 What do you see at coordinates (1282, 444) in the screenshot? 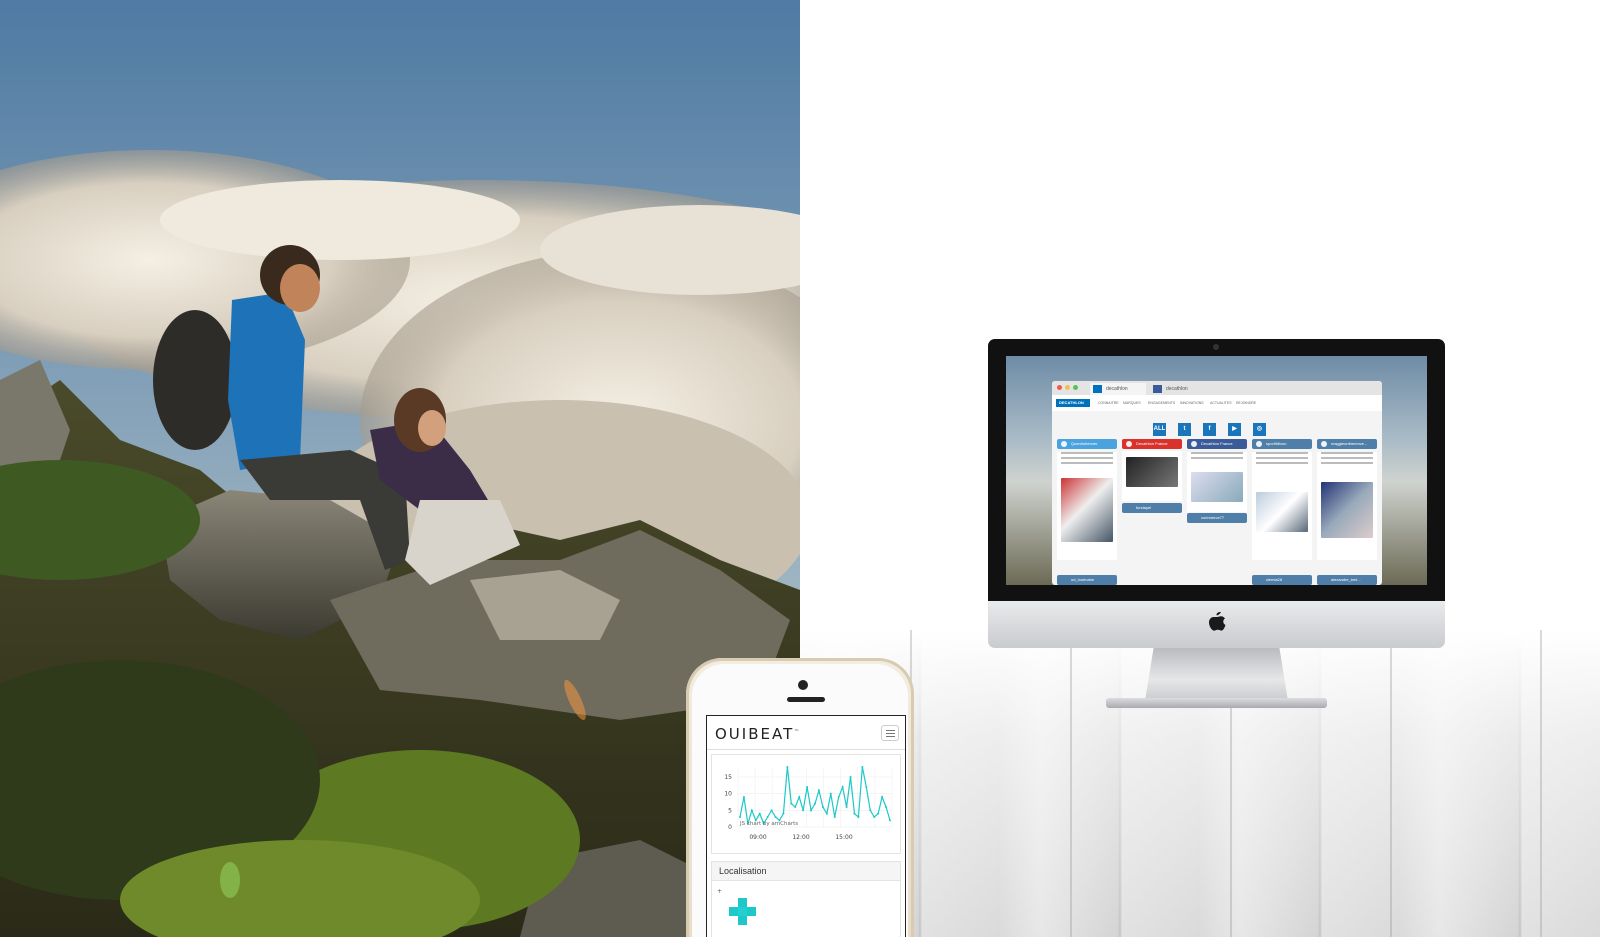
I see `feed-column-header: sportifdixon` at bounding box center [1282, 444].